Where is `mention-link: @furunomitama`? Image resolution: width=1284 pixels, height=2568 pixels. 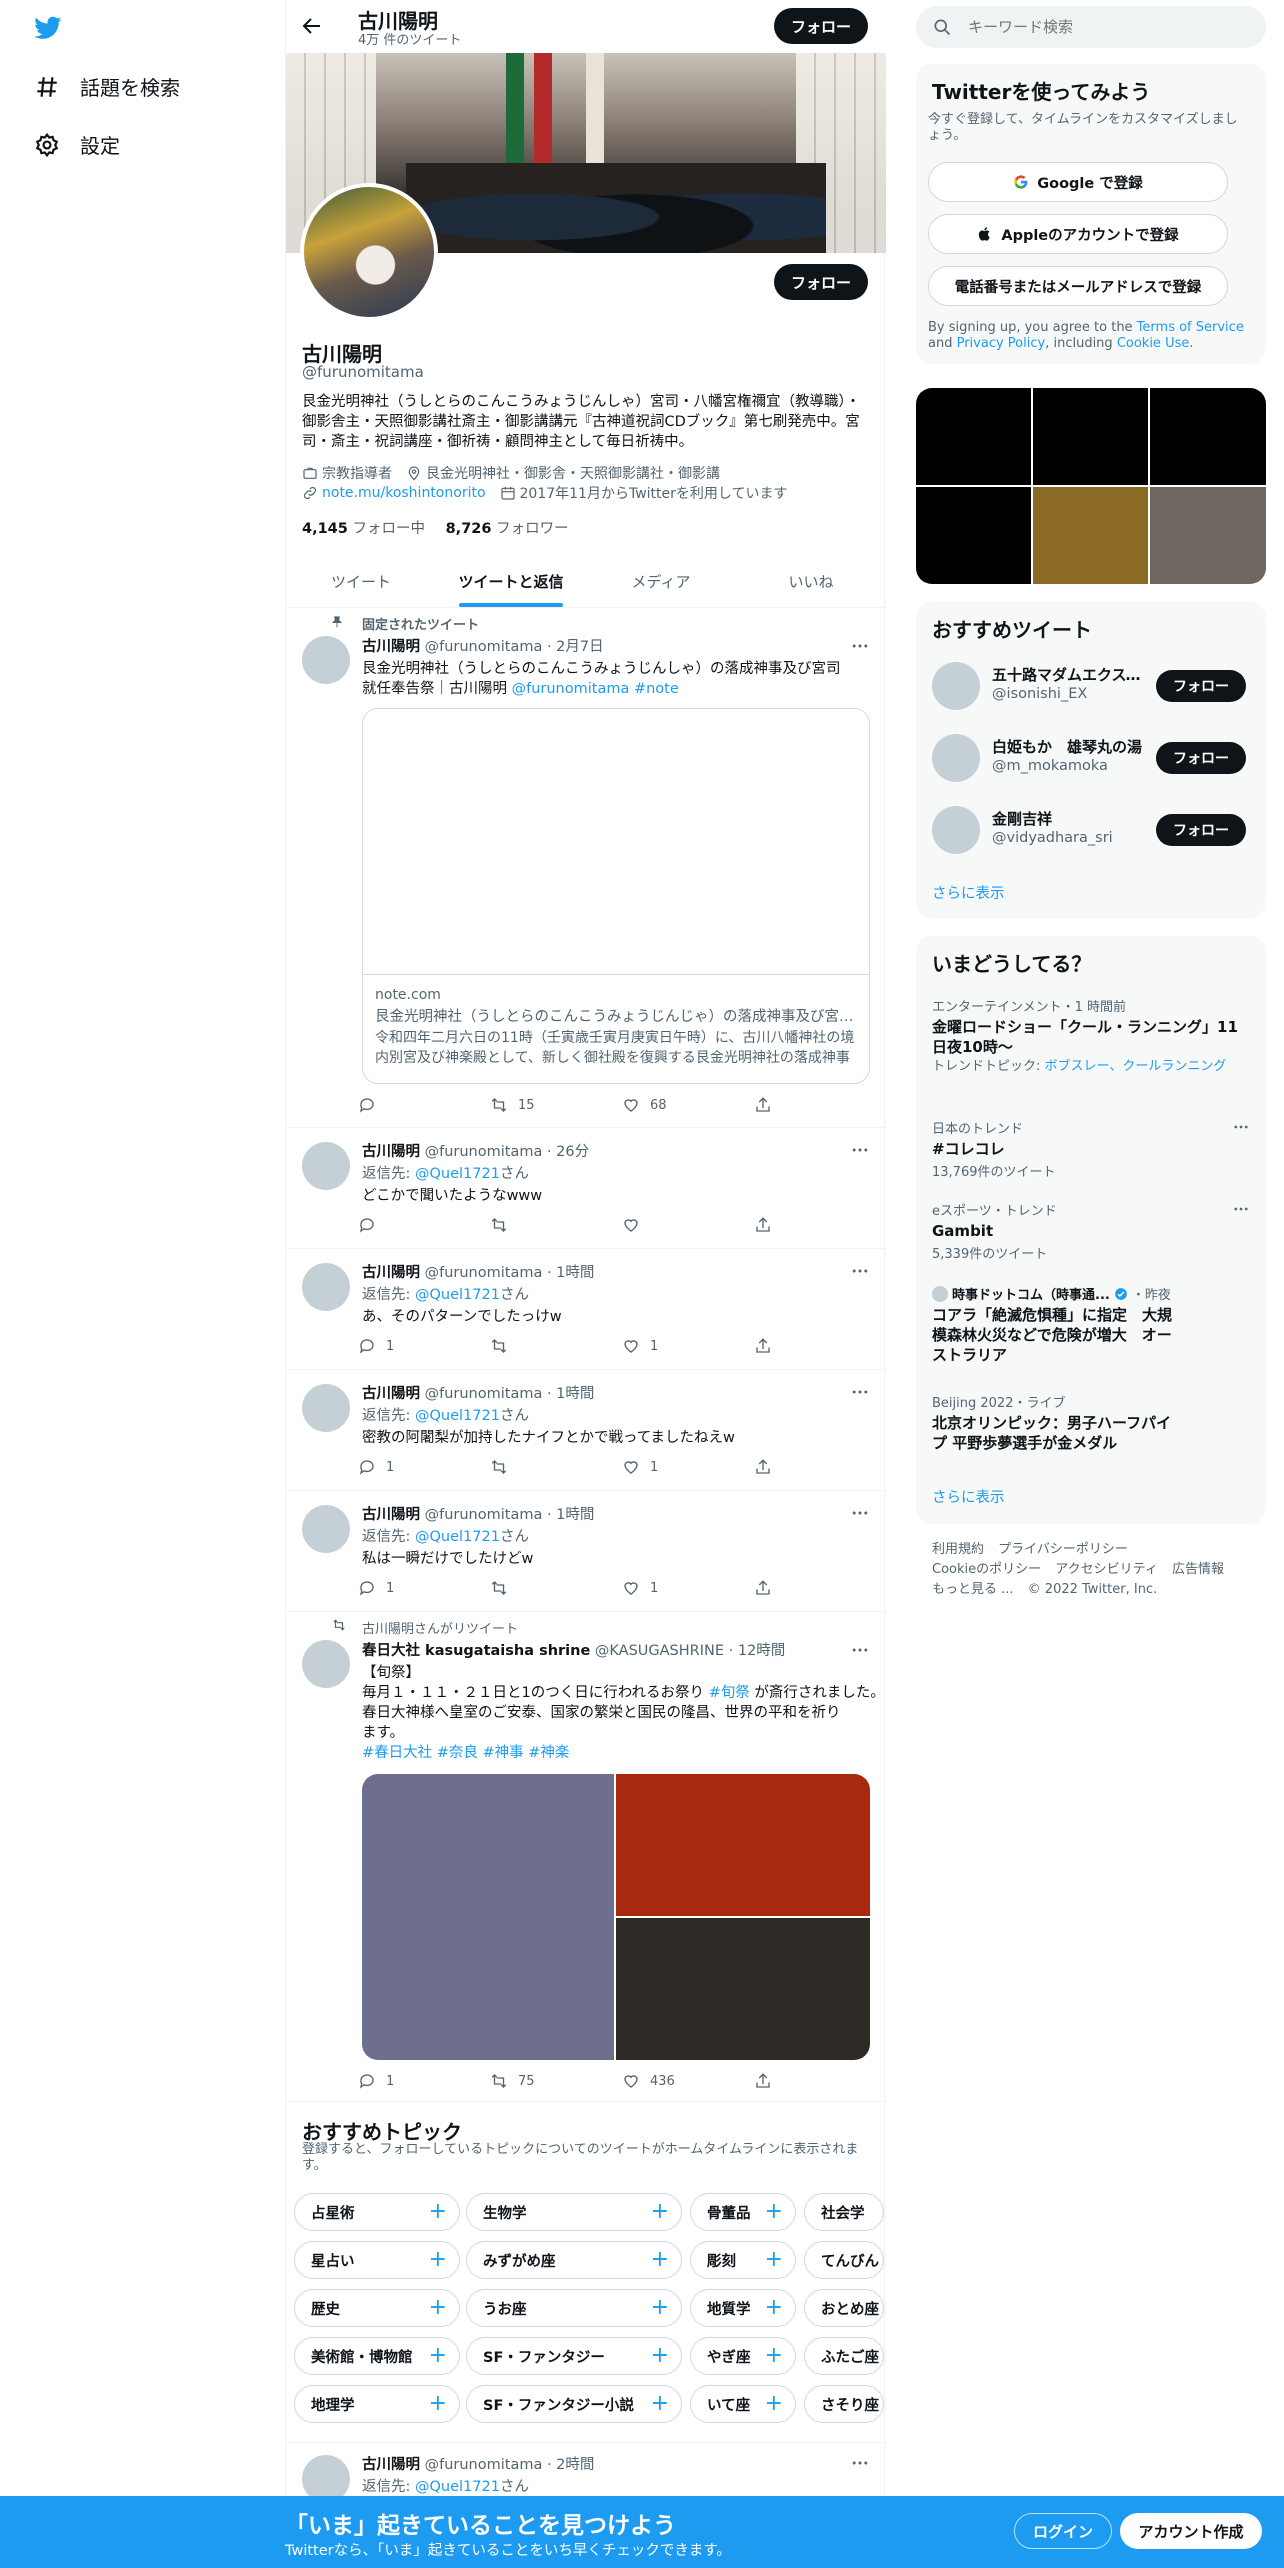
mention-link: @furunomitama is located at coordinates (571, 689).